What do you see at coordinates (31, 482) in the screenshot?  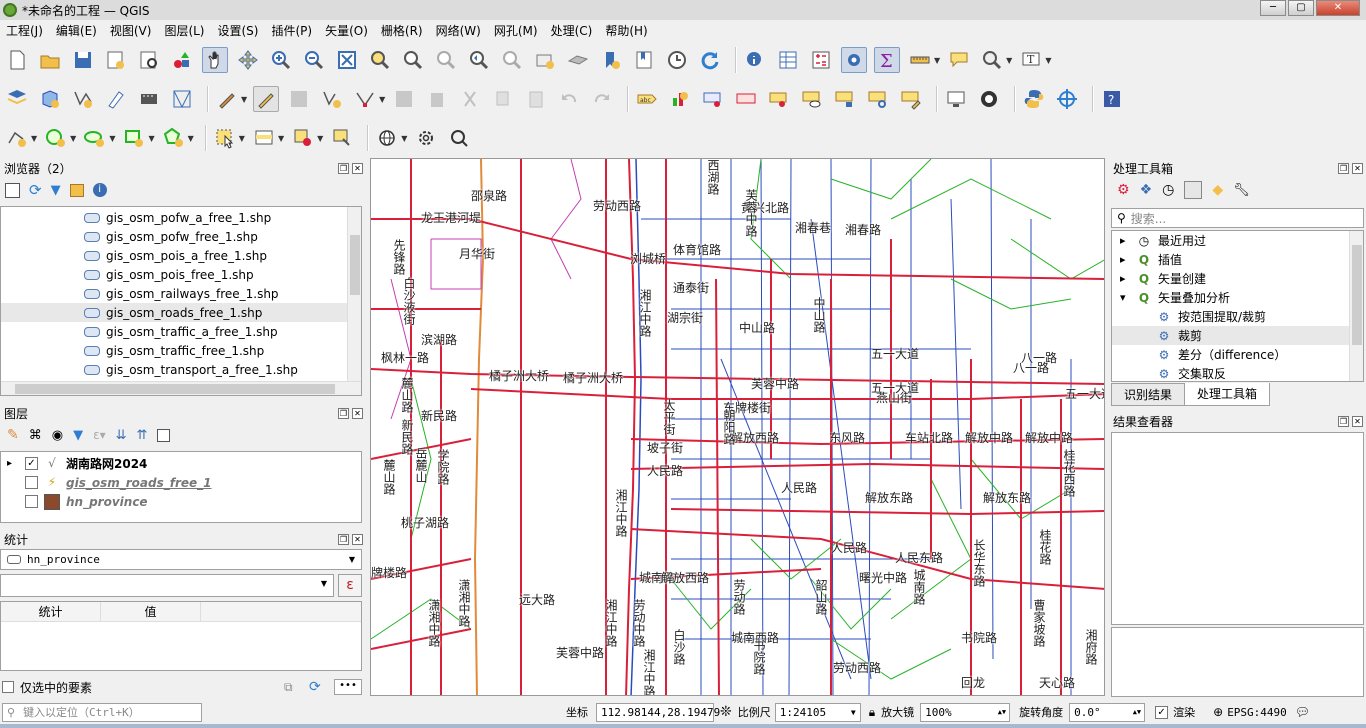 I see `layer-visibility-checkbox` at bounding box center [31, 482].